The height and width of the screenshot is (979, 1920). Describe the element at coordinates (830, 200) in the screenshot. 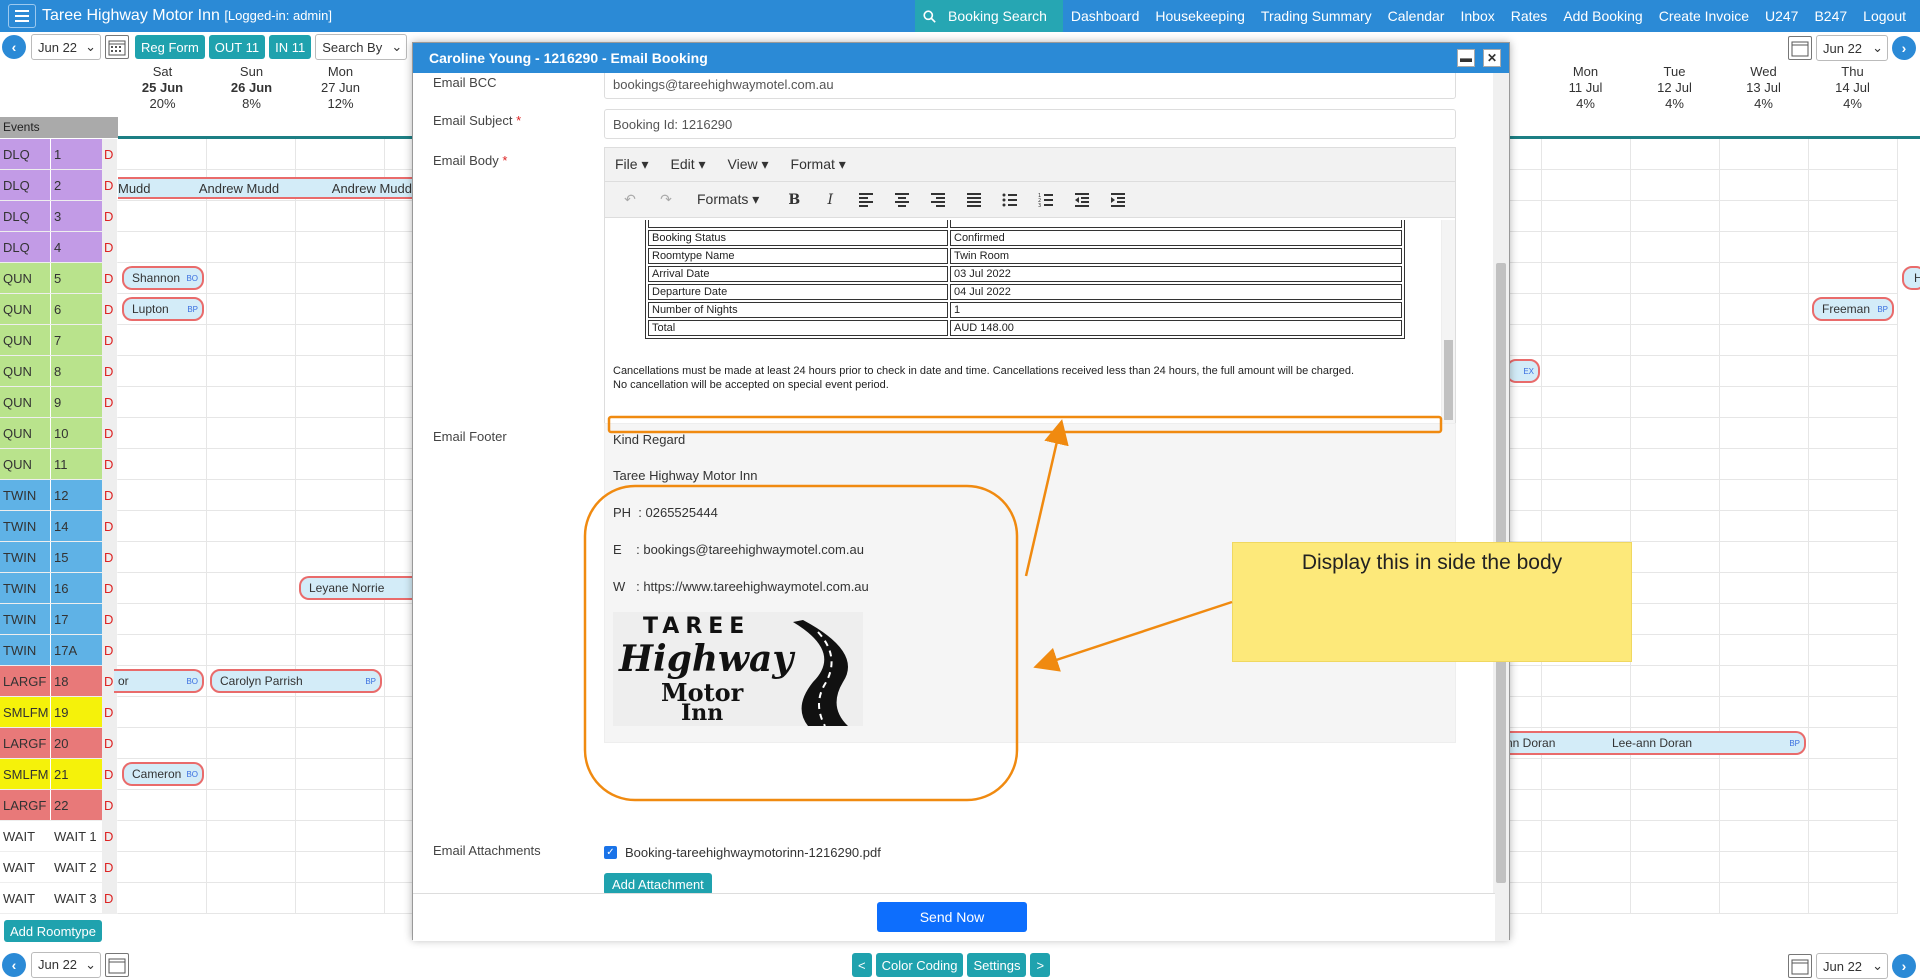

I see `italic-icon: I` at that location.